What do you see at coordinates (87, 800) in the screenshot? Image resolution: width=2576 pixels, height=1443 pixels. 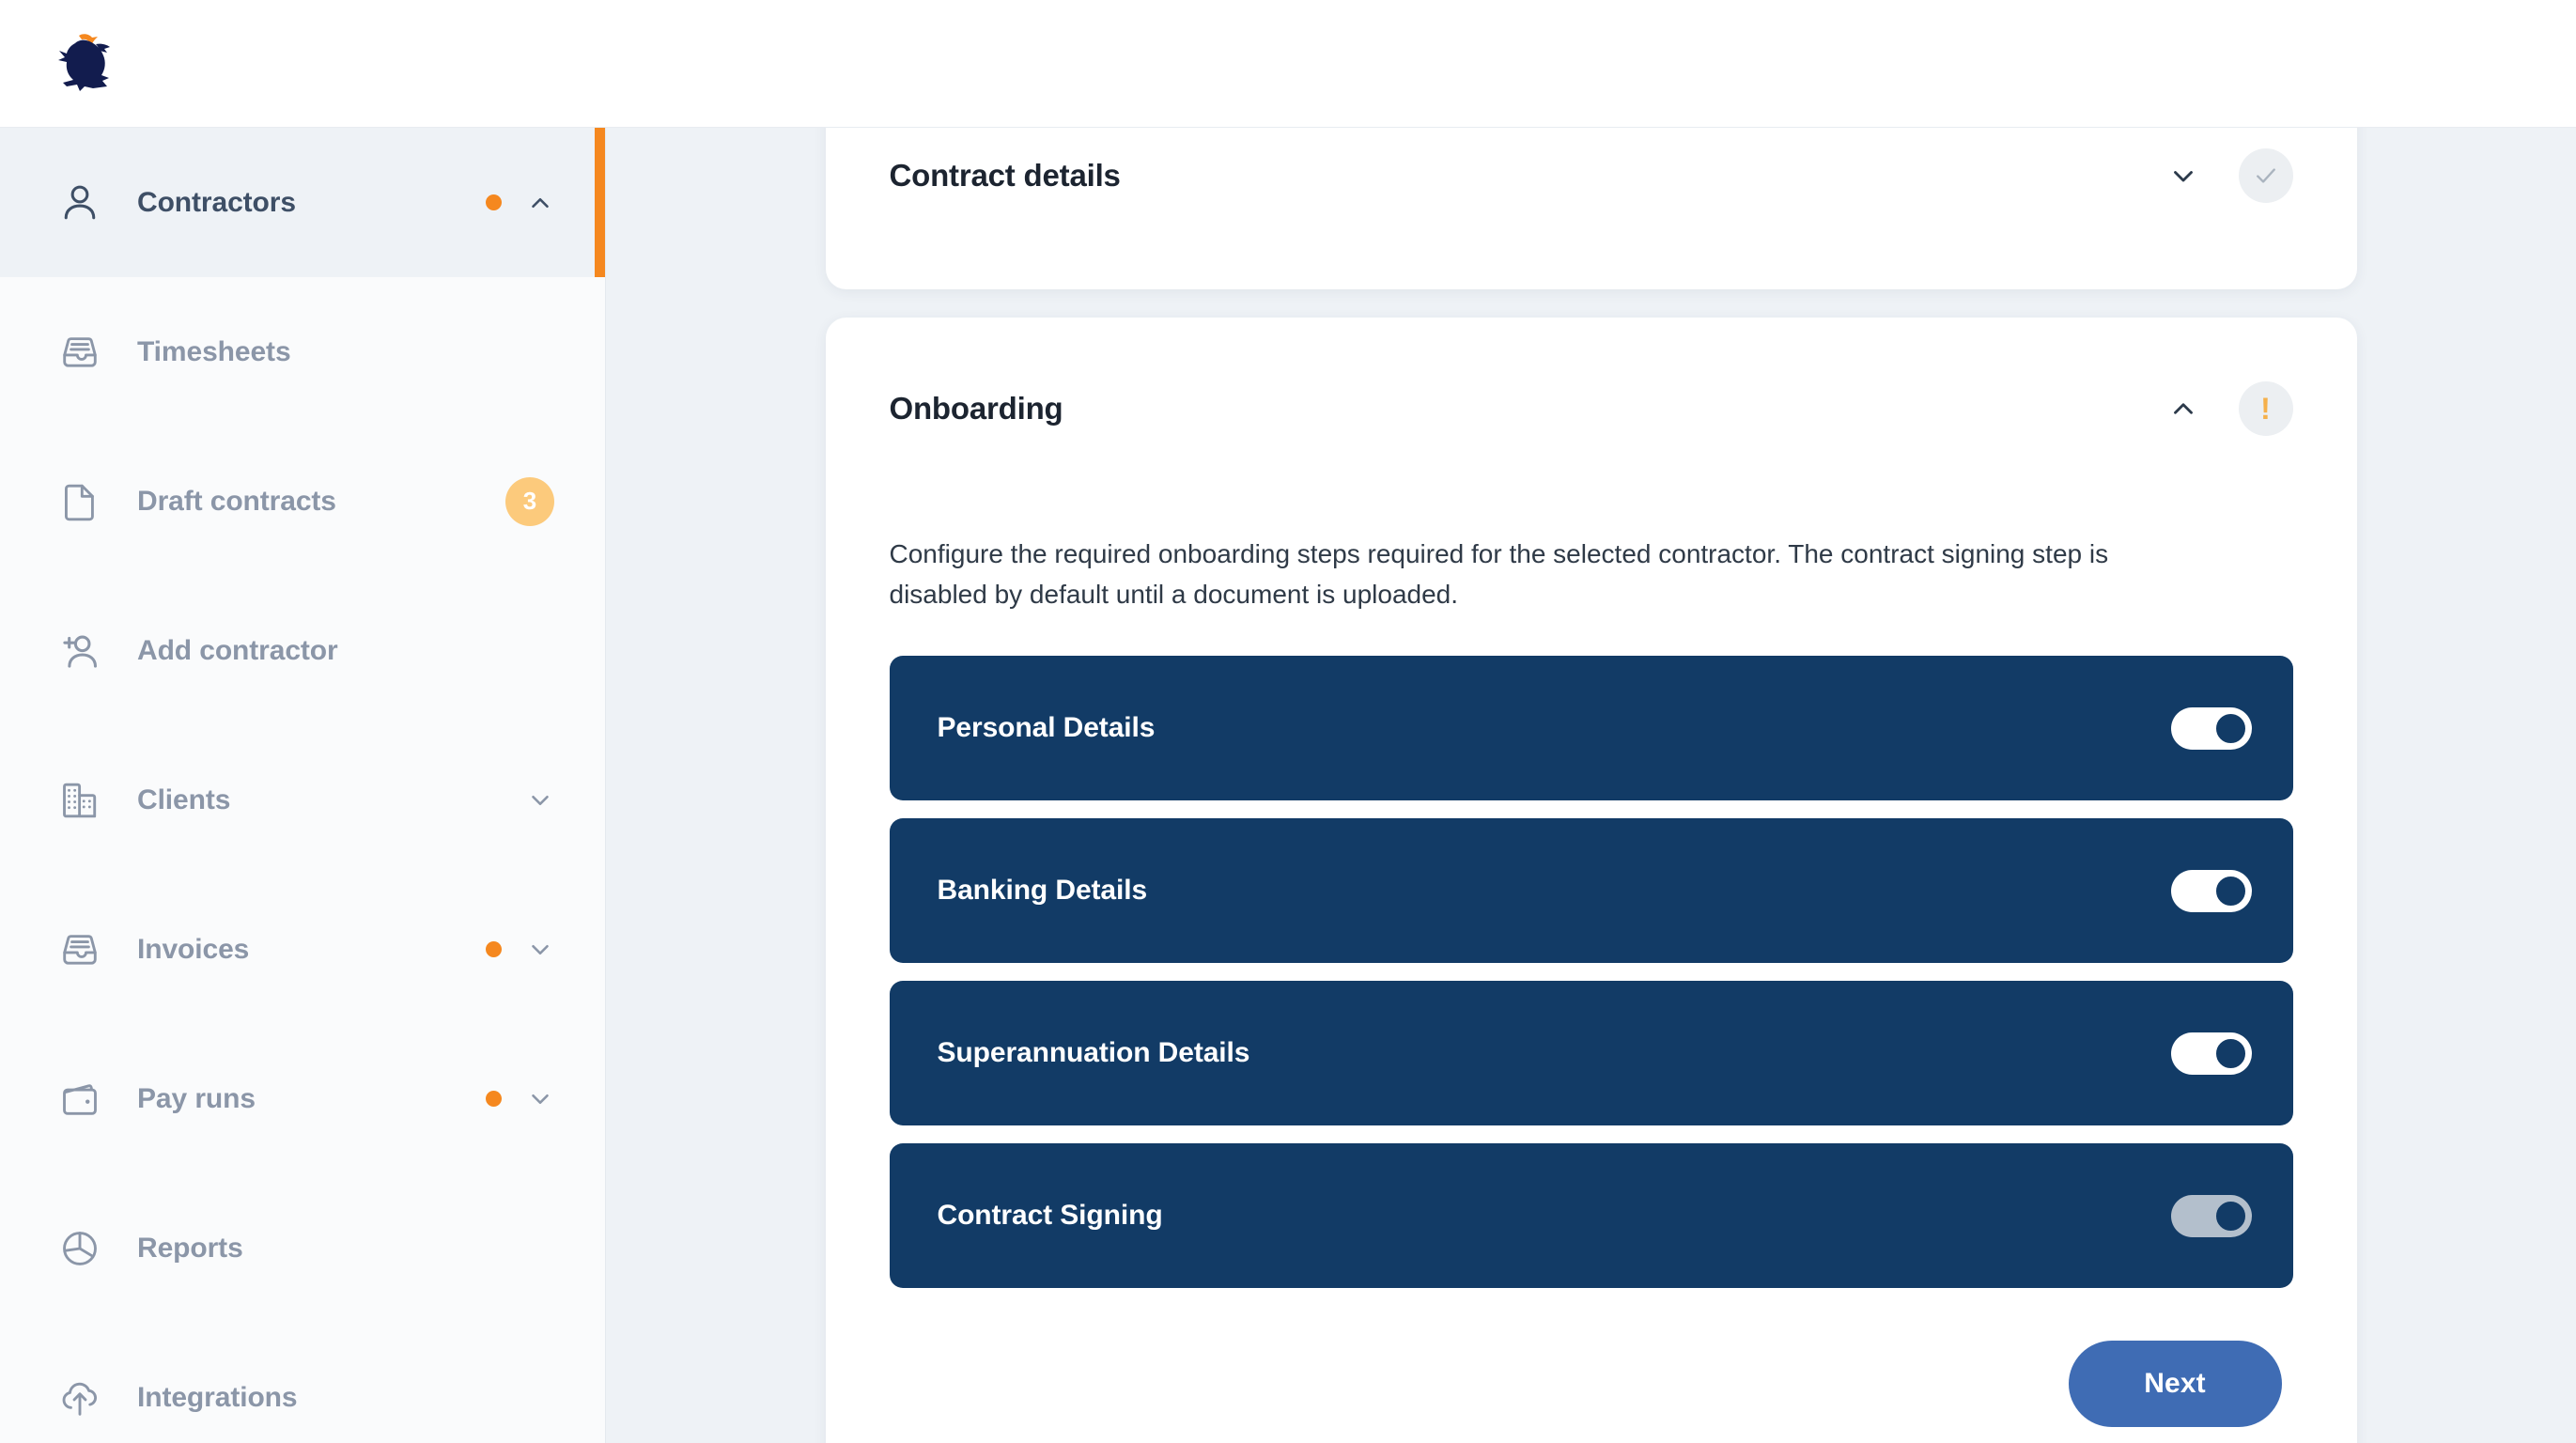 I see `building-icon` at bounding box center [87, 800].